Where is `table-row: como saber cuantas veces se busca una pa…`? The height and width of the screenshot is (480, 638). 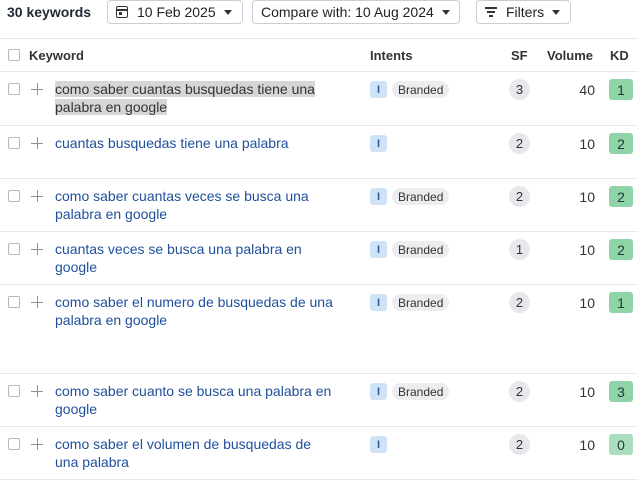
table-row: como saber cuantas veces se busca una pa… is located at coordinates (319, 205).